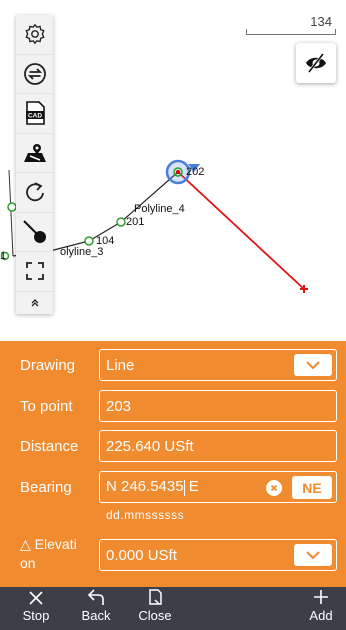 The width and height of the screenshot is (346, 630). I want to click on bearing-row: Bearing N 246.5435 E NE, so click(173, 488).